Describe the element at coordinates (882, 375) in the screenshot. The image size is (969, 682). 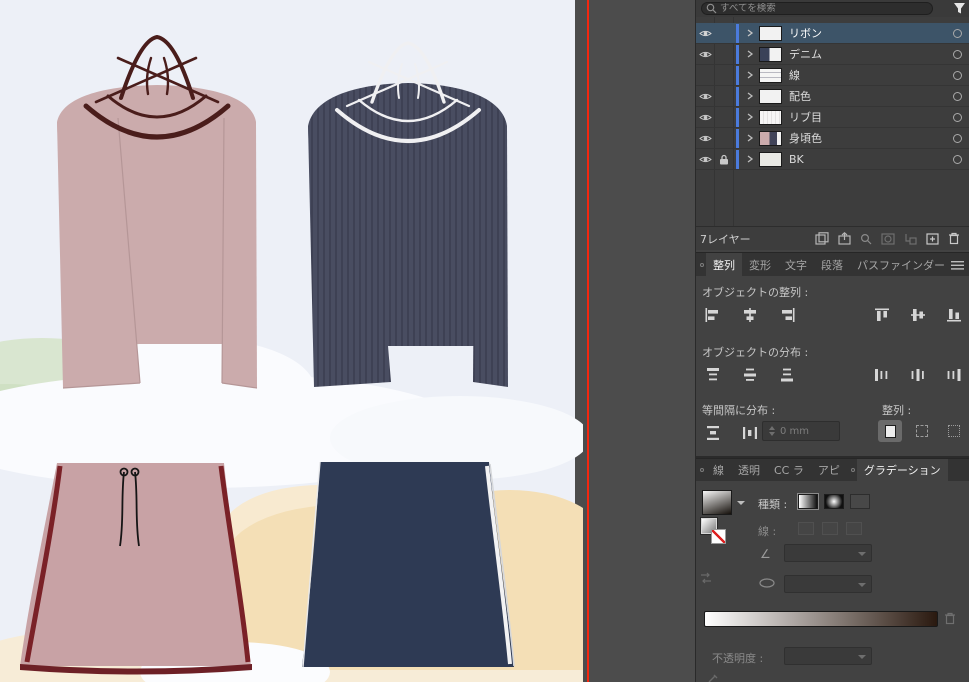
I see `distribute-horizontal-left-button` at that location.